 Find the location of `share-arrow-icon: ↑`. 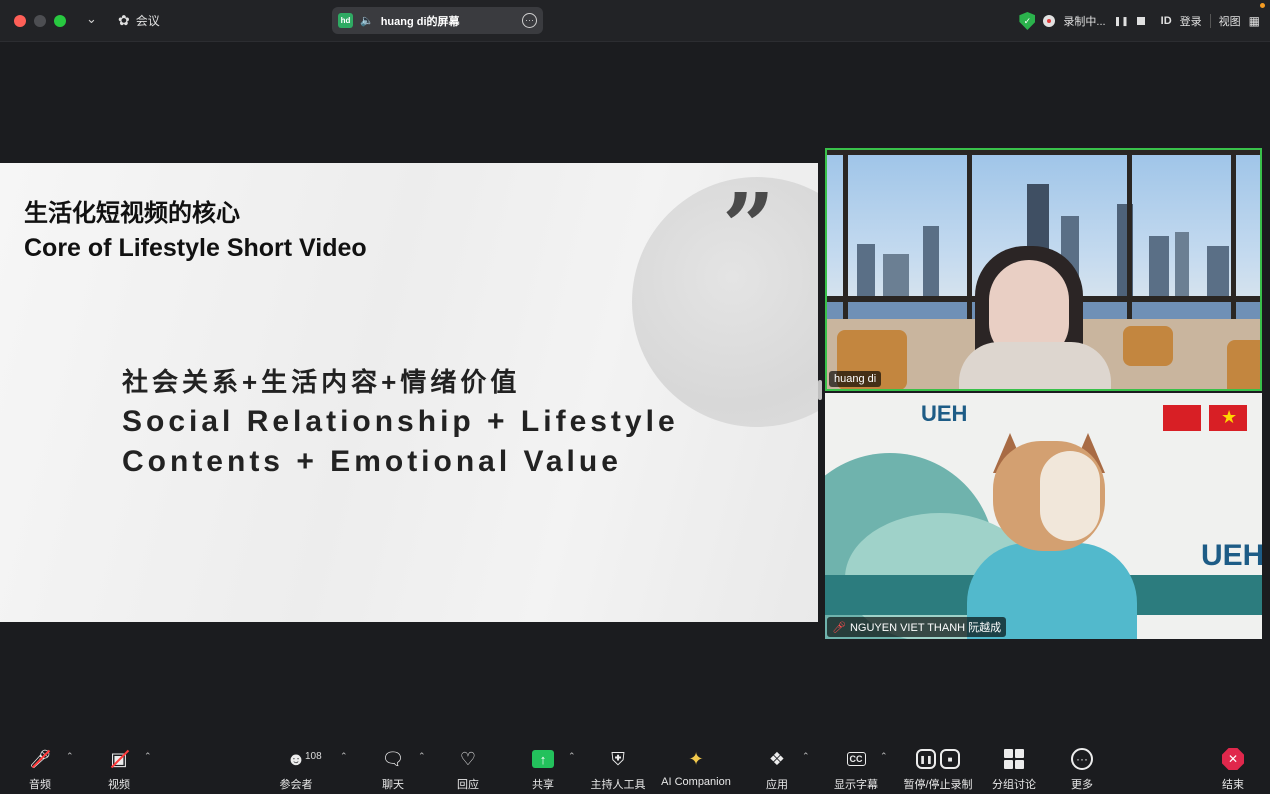

share-arrow-icon: ↑ is located at coordinates (543, 759).